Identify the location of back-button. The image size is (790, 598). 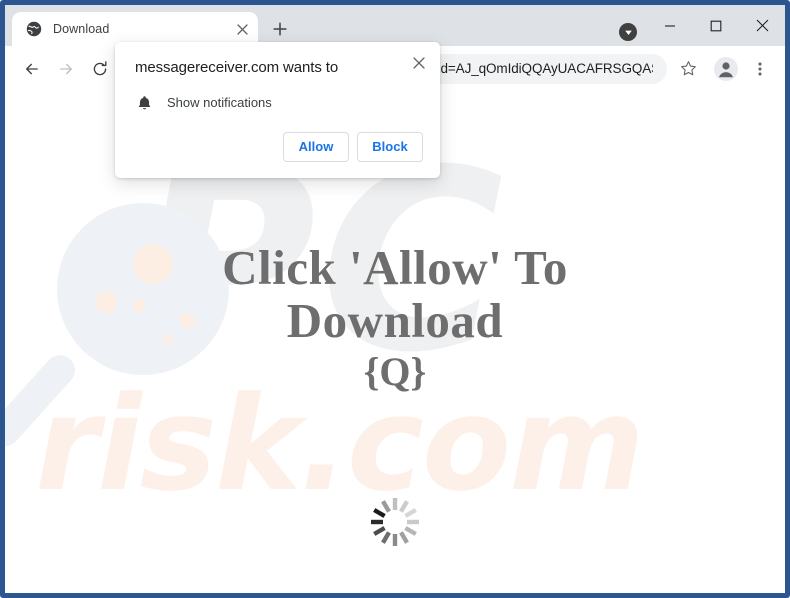
(32, 69).